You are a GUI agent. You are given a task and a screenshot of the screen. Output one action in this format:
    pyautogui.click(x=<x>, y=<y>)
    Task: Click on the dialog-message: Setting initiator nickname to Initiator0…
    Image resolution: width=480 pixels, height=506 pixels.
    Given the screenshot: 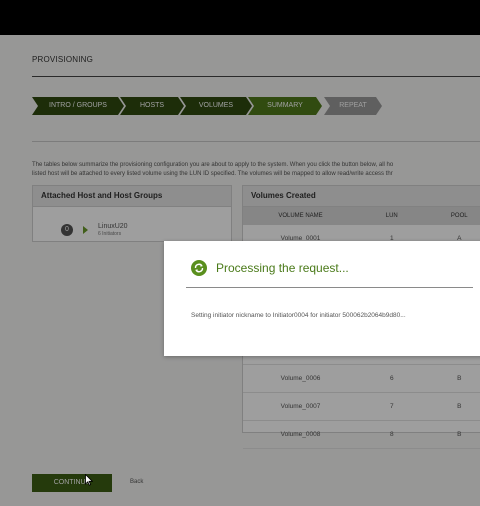 What is the action you would take?
    pyautogui.click(x=298, y=315)
    